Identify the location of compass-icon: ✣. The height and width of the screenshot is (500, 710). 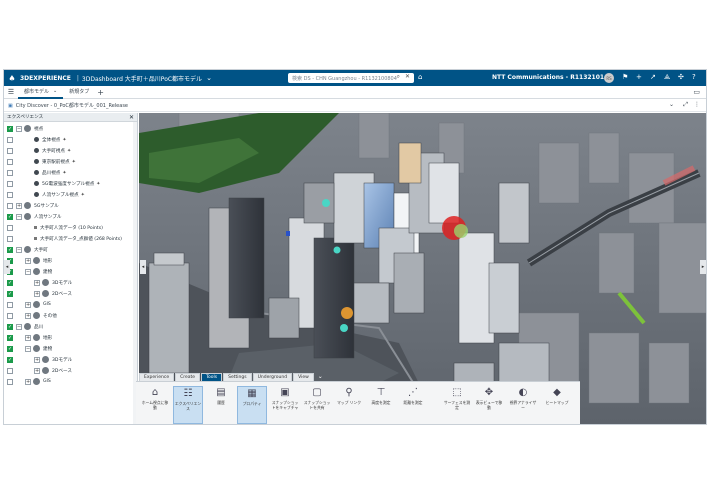
(681, 77).